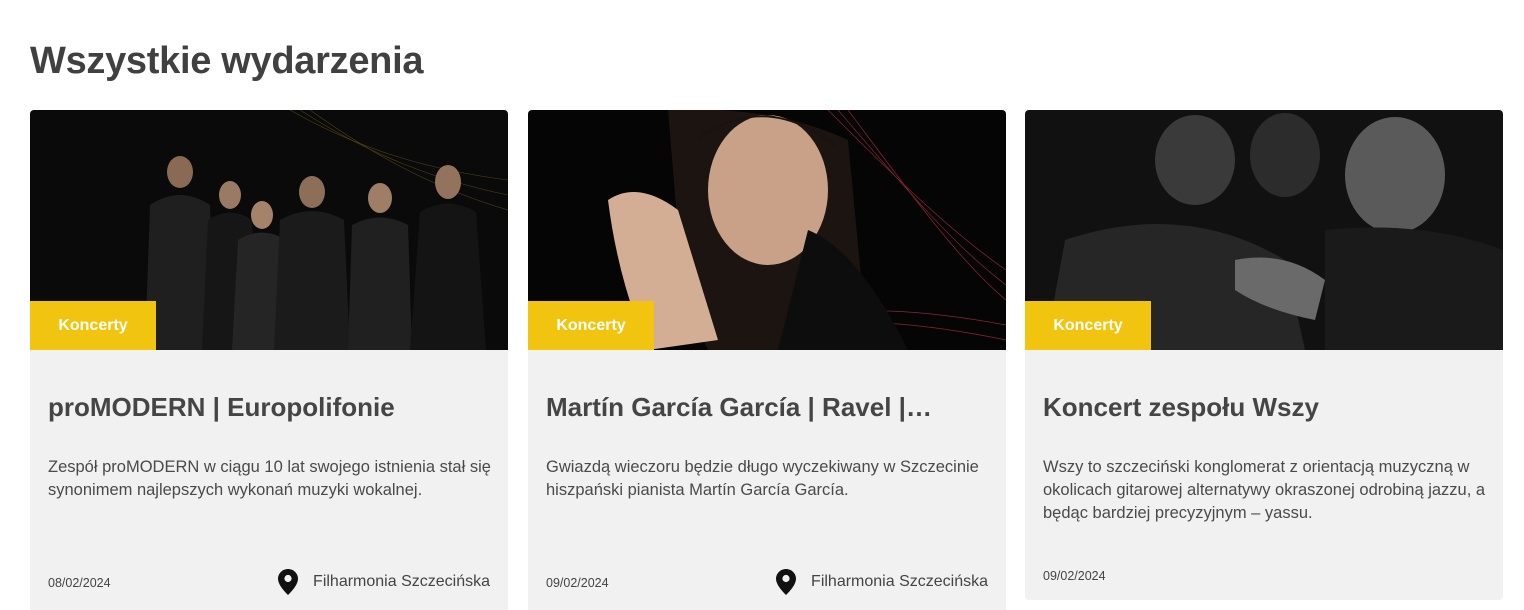 The height and width of the screenshot is (610, 1524). What do you see at coordinates (227, 61) in the screenshot?
I see `page-title: Wszystkie wydarzenia` at bounding box center [227, 61].